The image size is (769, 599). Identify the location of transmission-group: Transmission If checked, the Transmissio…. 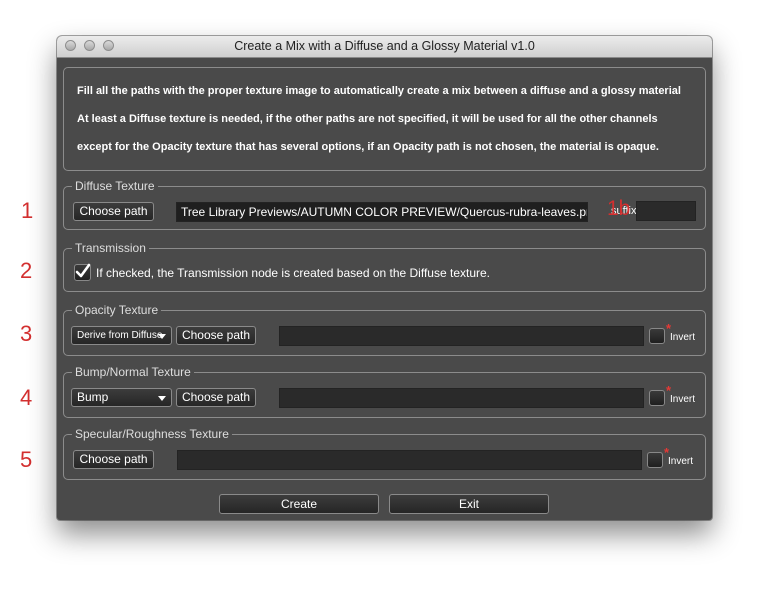
(384, 266).